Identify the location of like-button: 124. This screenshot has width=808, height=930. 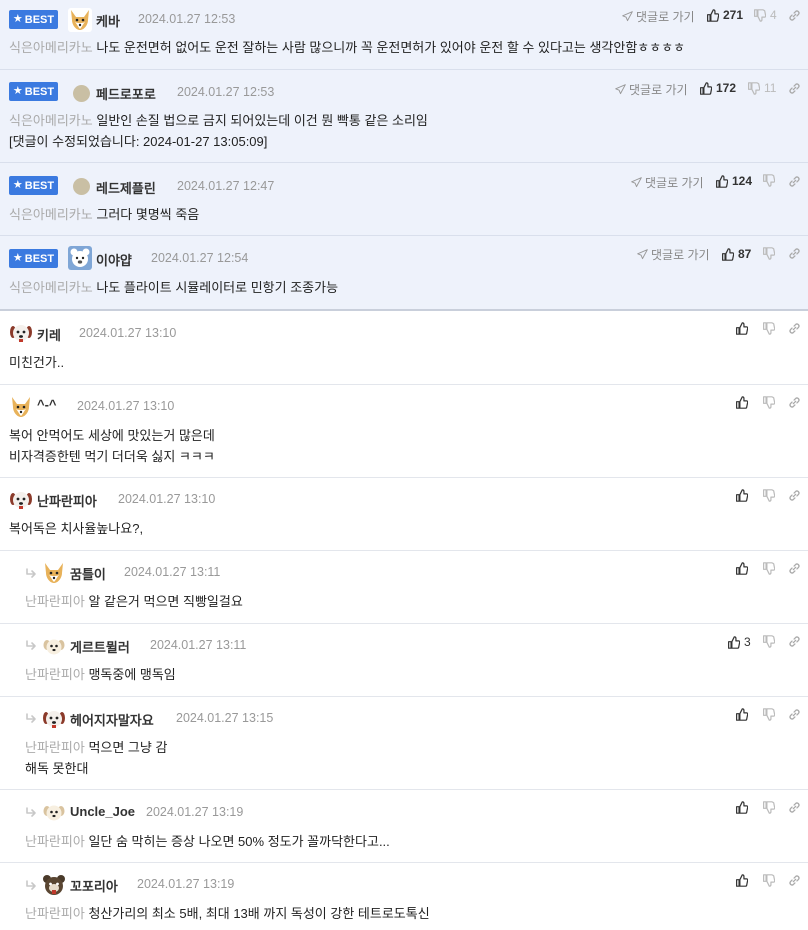
(733, 181).